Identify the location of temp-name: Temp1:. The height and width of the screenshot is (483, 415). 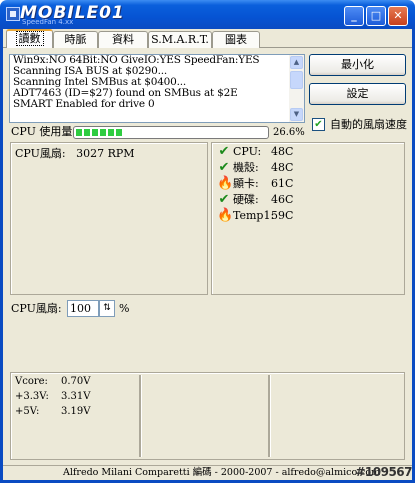
(254, 215).